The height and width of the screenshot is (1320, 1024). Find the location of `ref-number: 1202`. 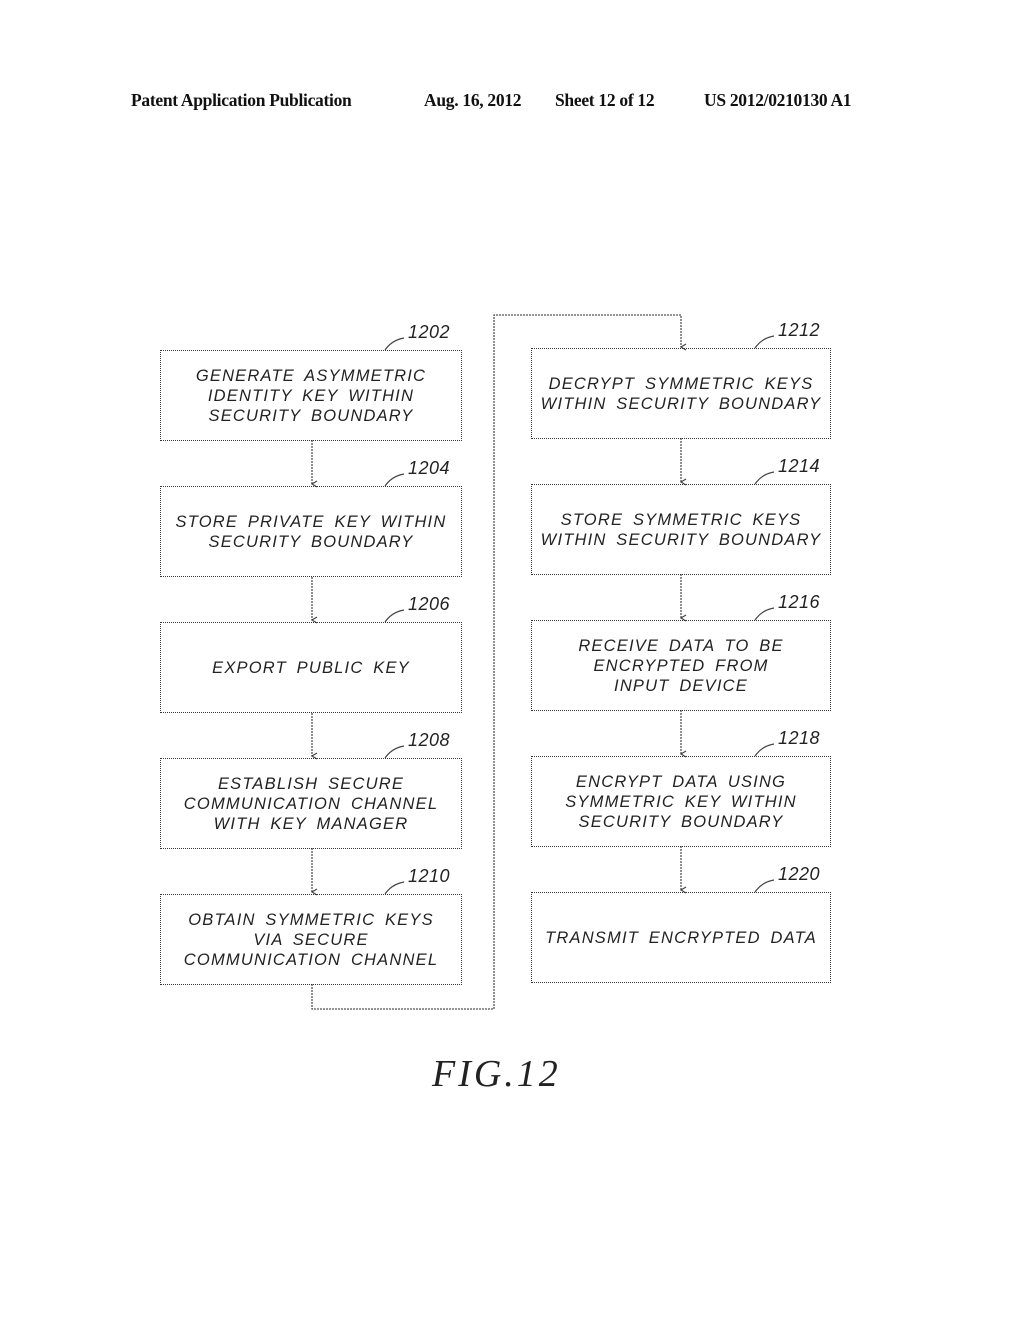

ref-number: 1202 is located at coordinates (429, 332).